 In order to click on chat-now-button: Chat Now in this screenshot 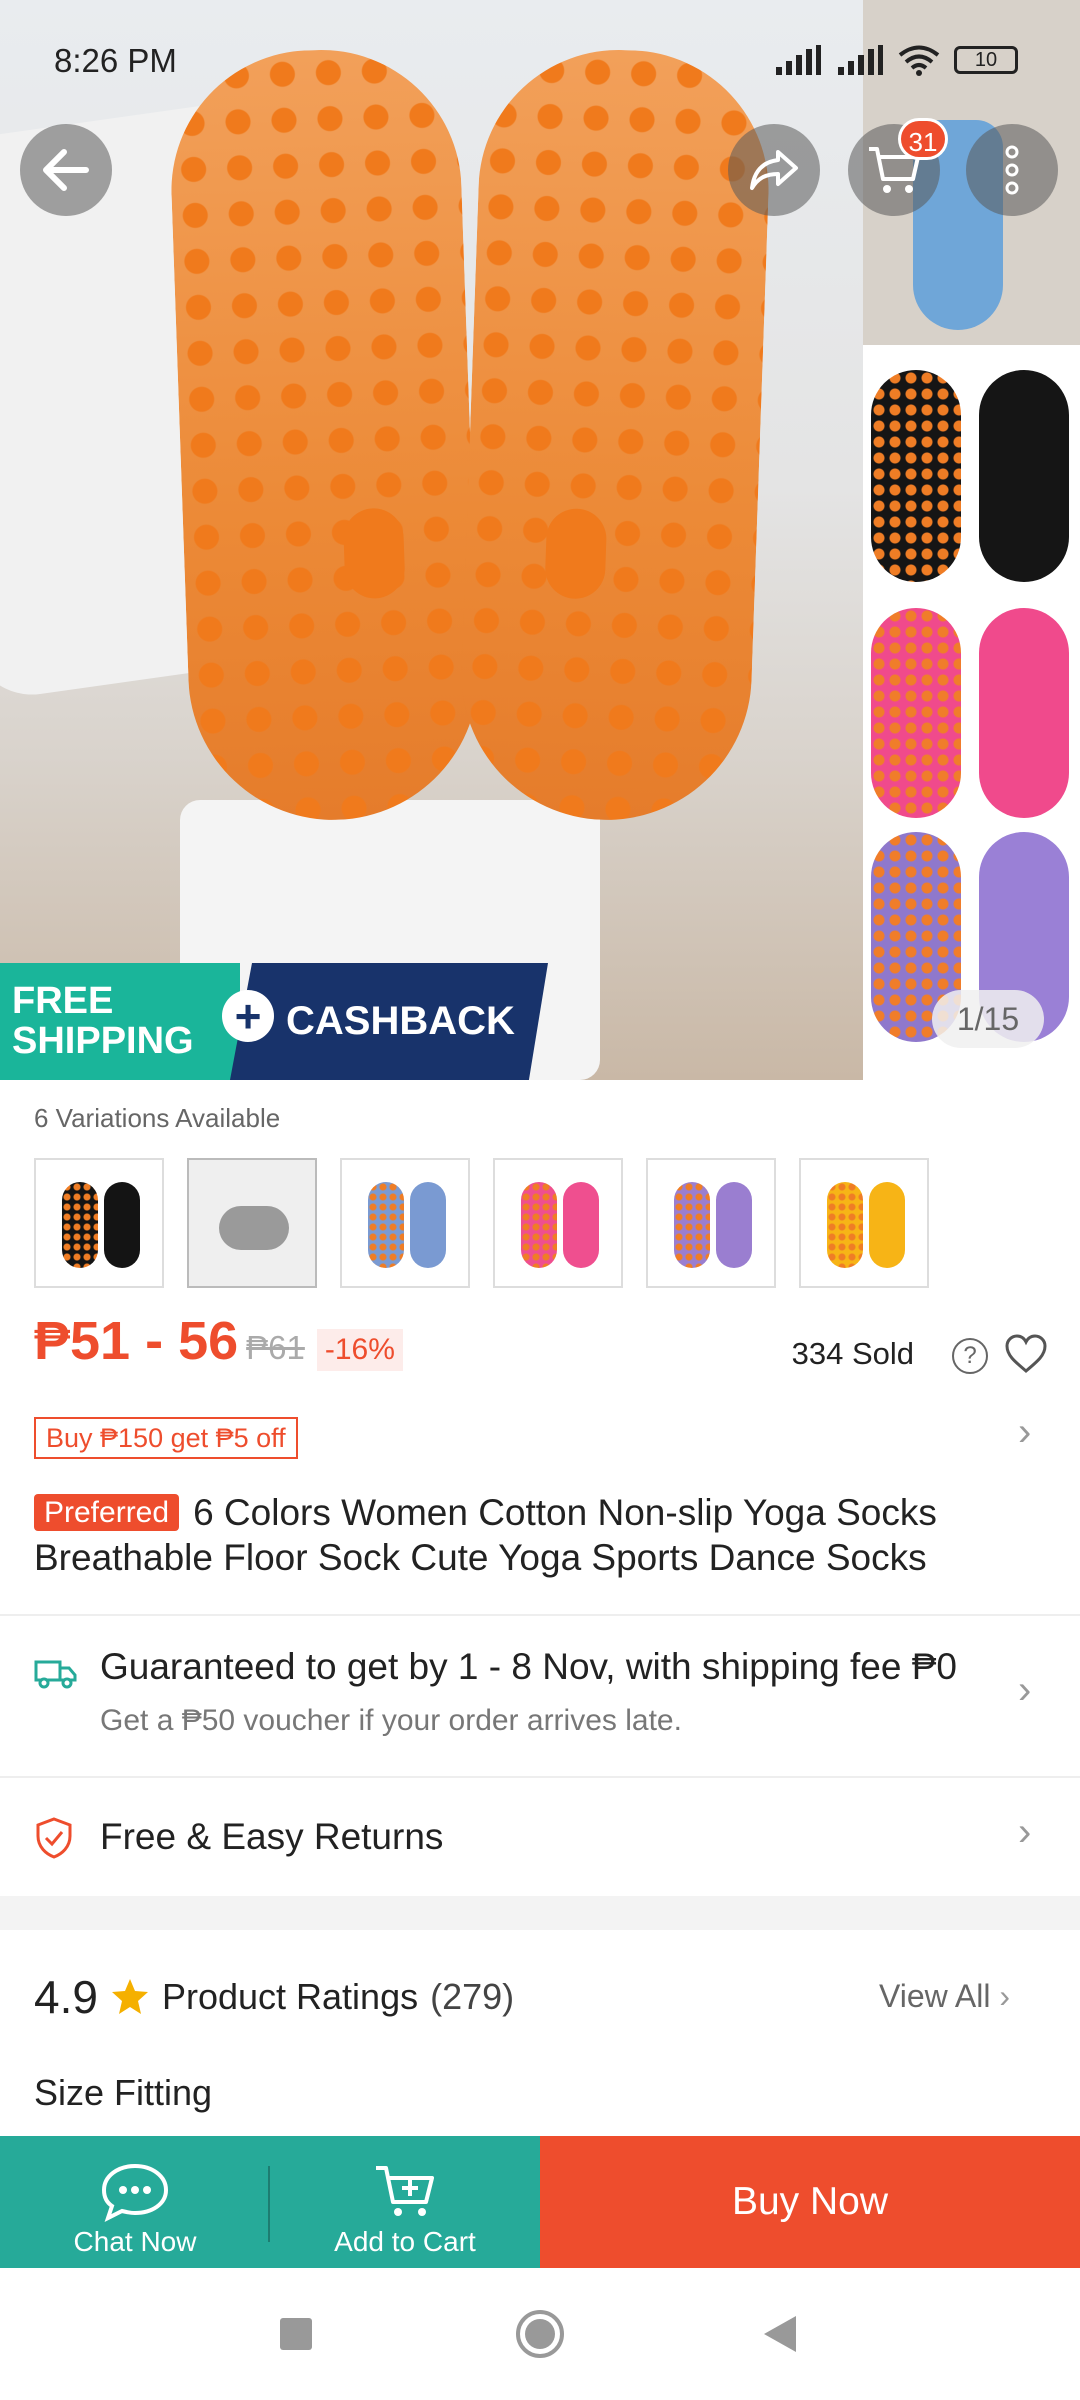, I will do `click(135, 2202)`.